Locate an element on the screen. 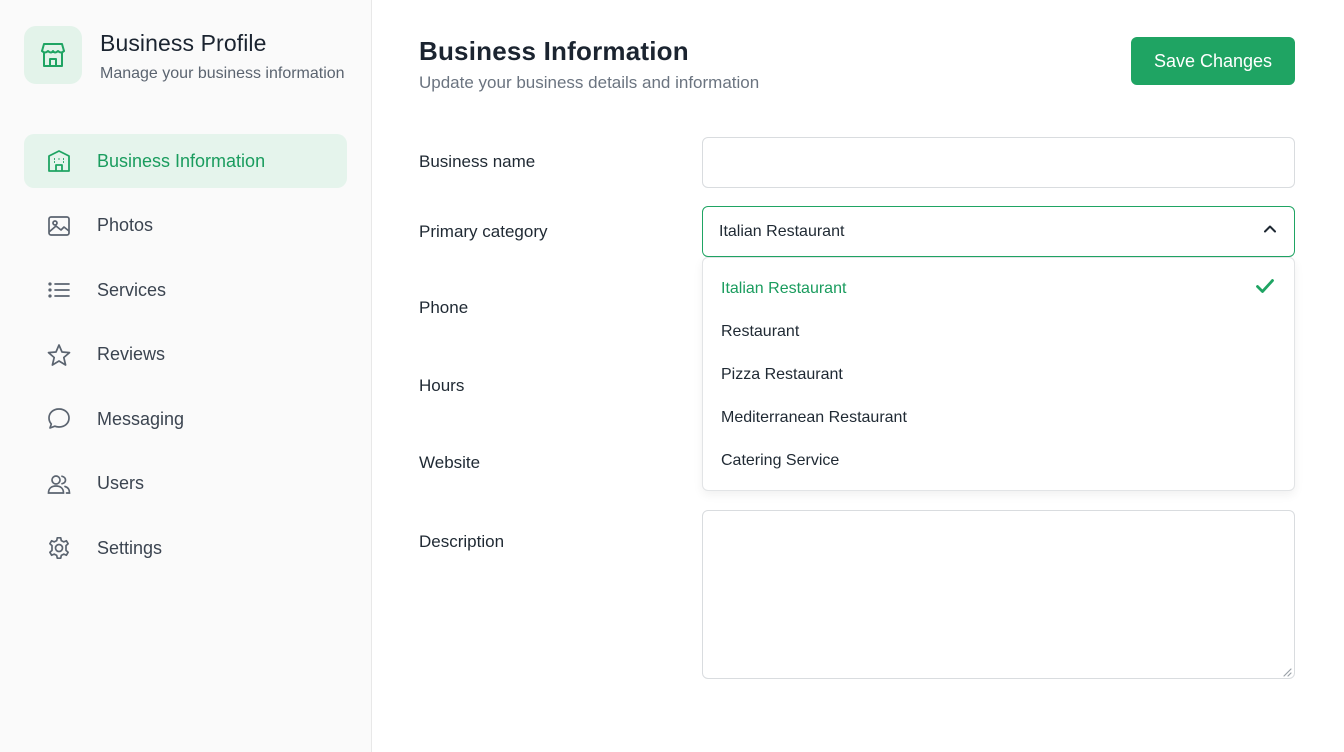 Image resolution: width=1344 pixels, height=752 pixels. building-icon is located at coordinates (59, 161).